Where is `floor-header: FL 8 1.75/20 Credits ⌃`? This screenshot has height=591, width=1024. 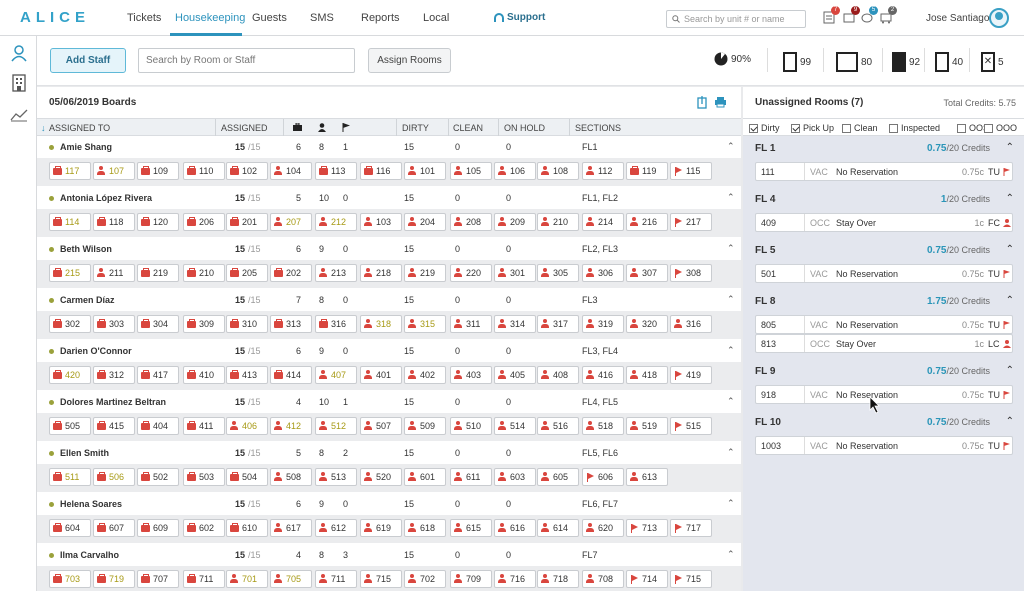 floor-header: FL 8 1.75/20 Credits ⌃ is located at coordinates (883, 301).